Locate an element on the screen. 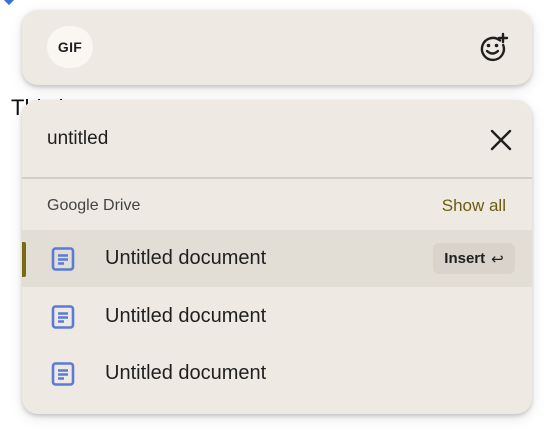 This screenshot has width=551, height=435. result-row: Untitled document Insert ↩ is located at coordinates (277, 258).